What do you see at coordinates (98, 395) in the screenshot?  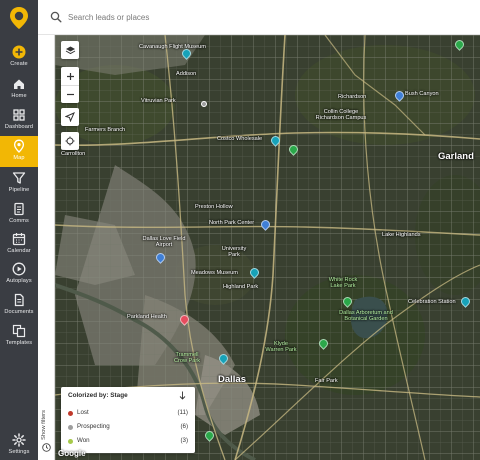 I see `legend-title: Colorized by: Stage` at bounding box center [98, 395].